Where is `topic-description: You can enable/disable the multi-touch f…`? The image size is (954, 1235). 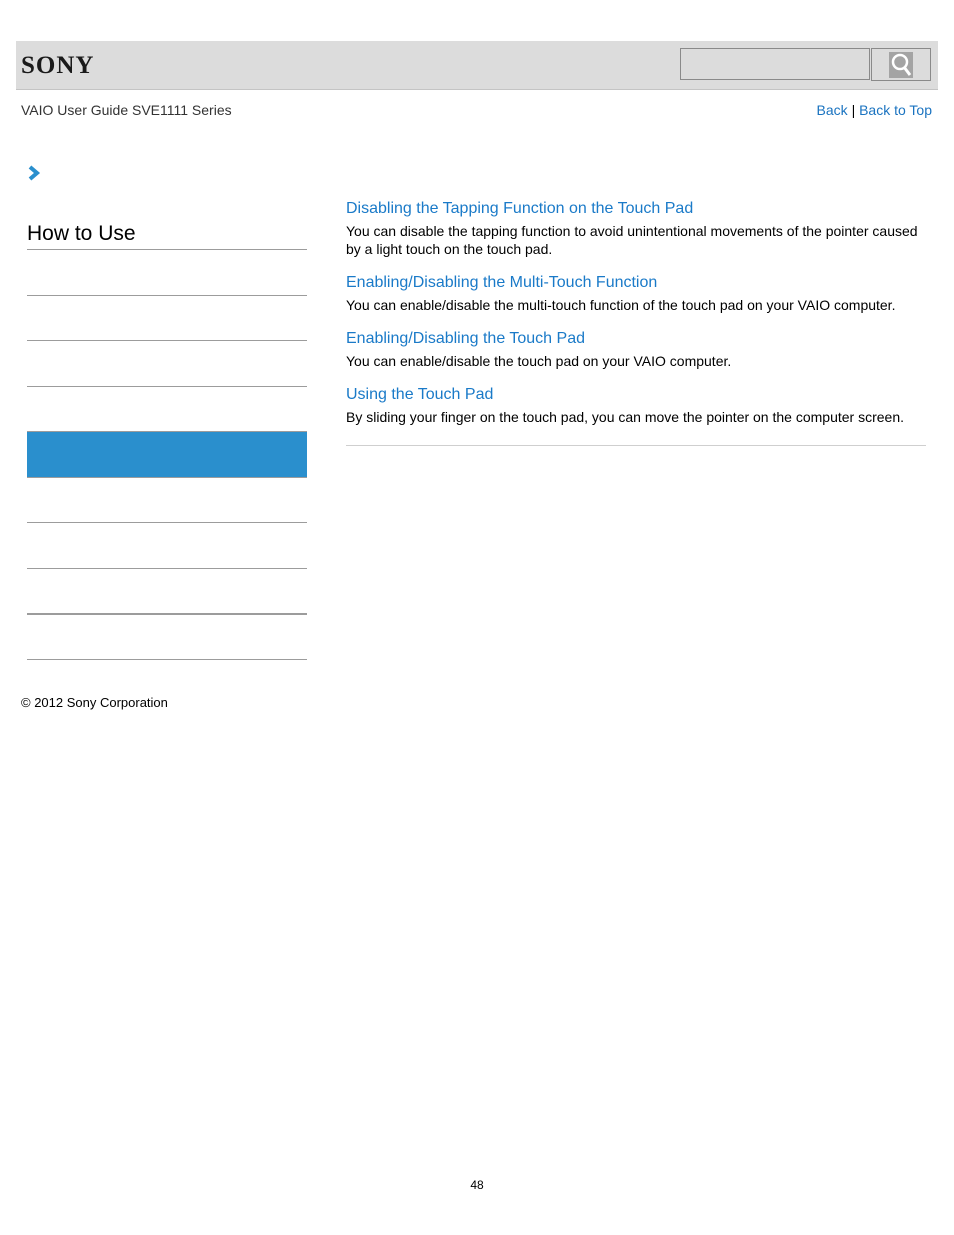 topic-description: You can enable/disable the multi-touch f… is located at coordinates (621, 305).